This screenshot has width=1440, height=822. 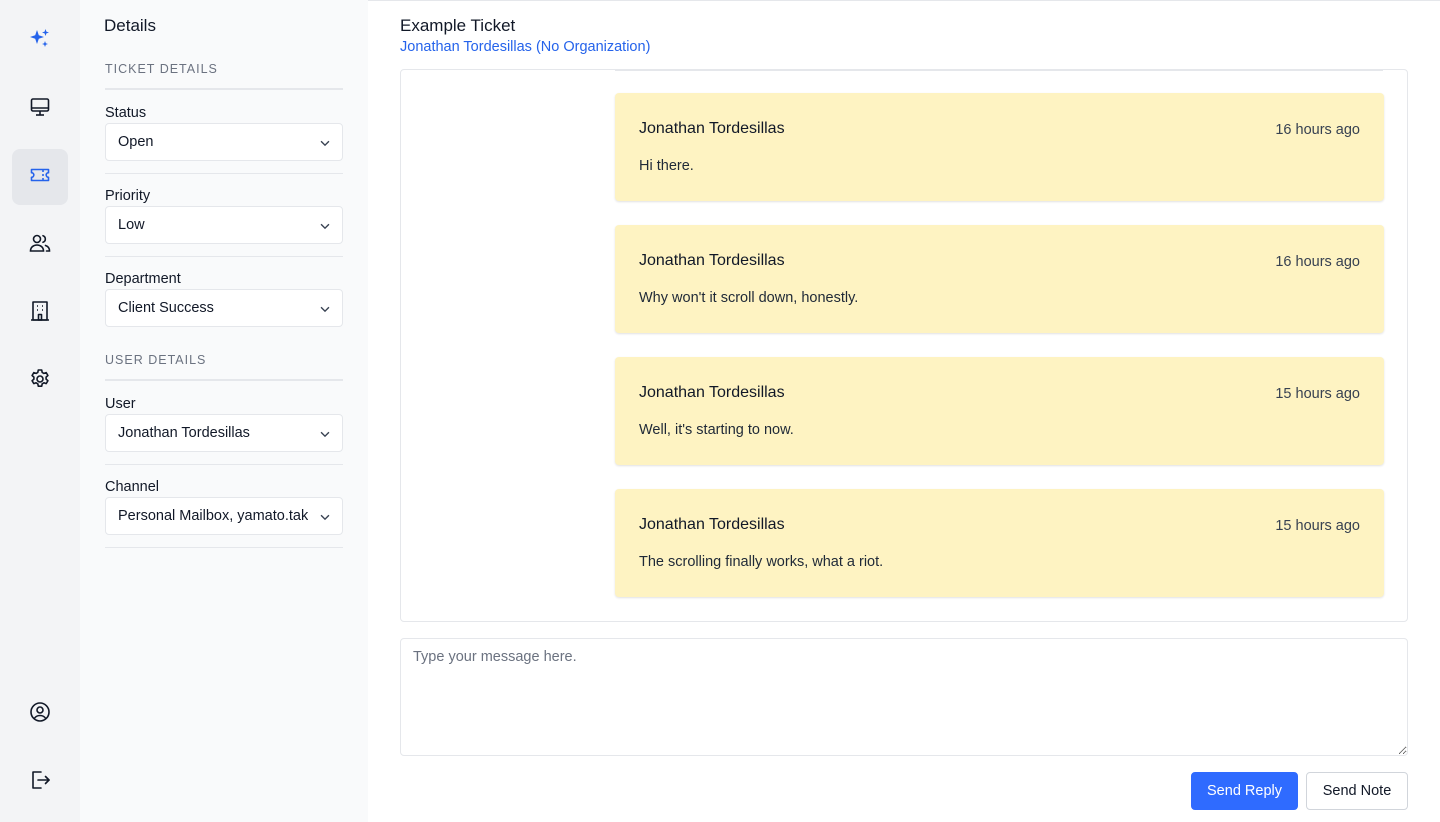 I want to click on department-label: Department, so click(x=143, y=279).